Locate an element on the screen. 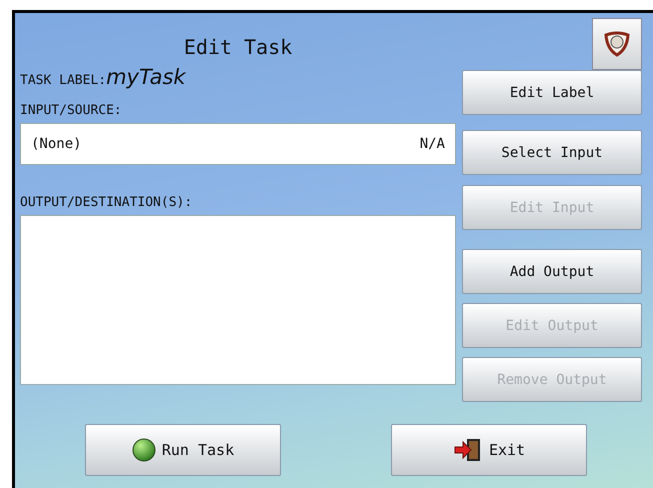 The width and height of the screenshot is (653, 488). side-button: Edit Label is located at coordinates (552, 92).